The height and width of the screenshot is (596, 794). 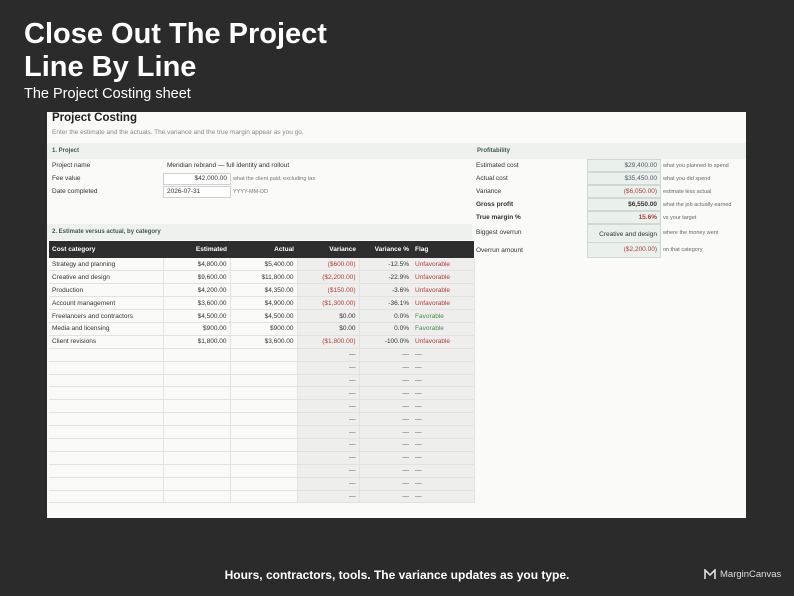 I want to click on cell-actual: $4,350.00, so click(x=264, y=290).